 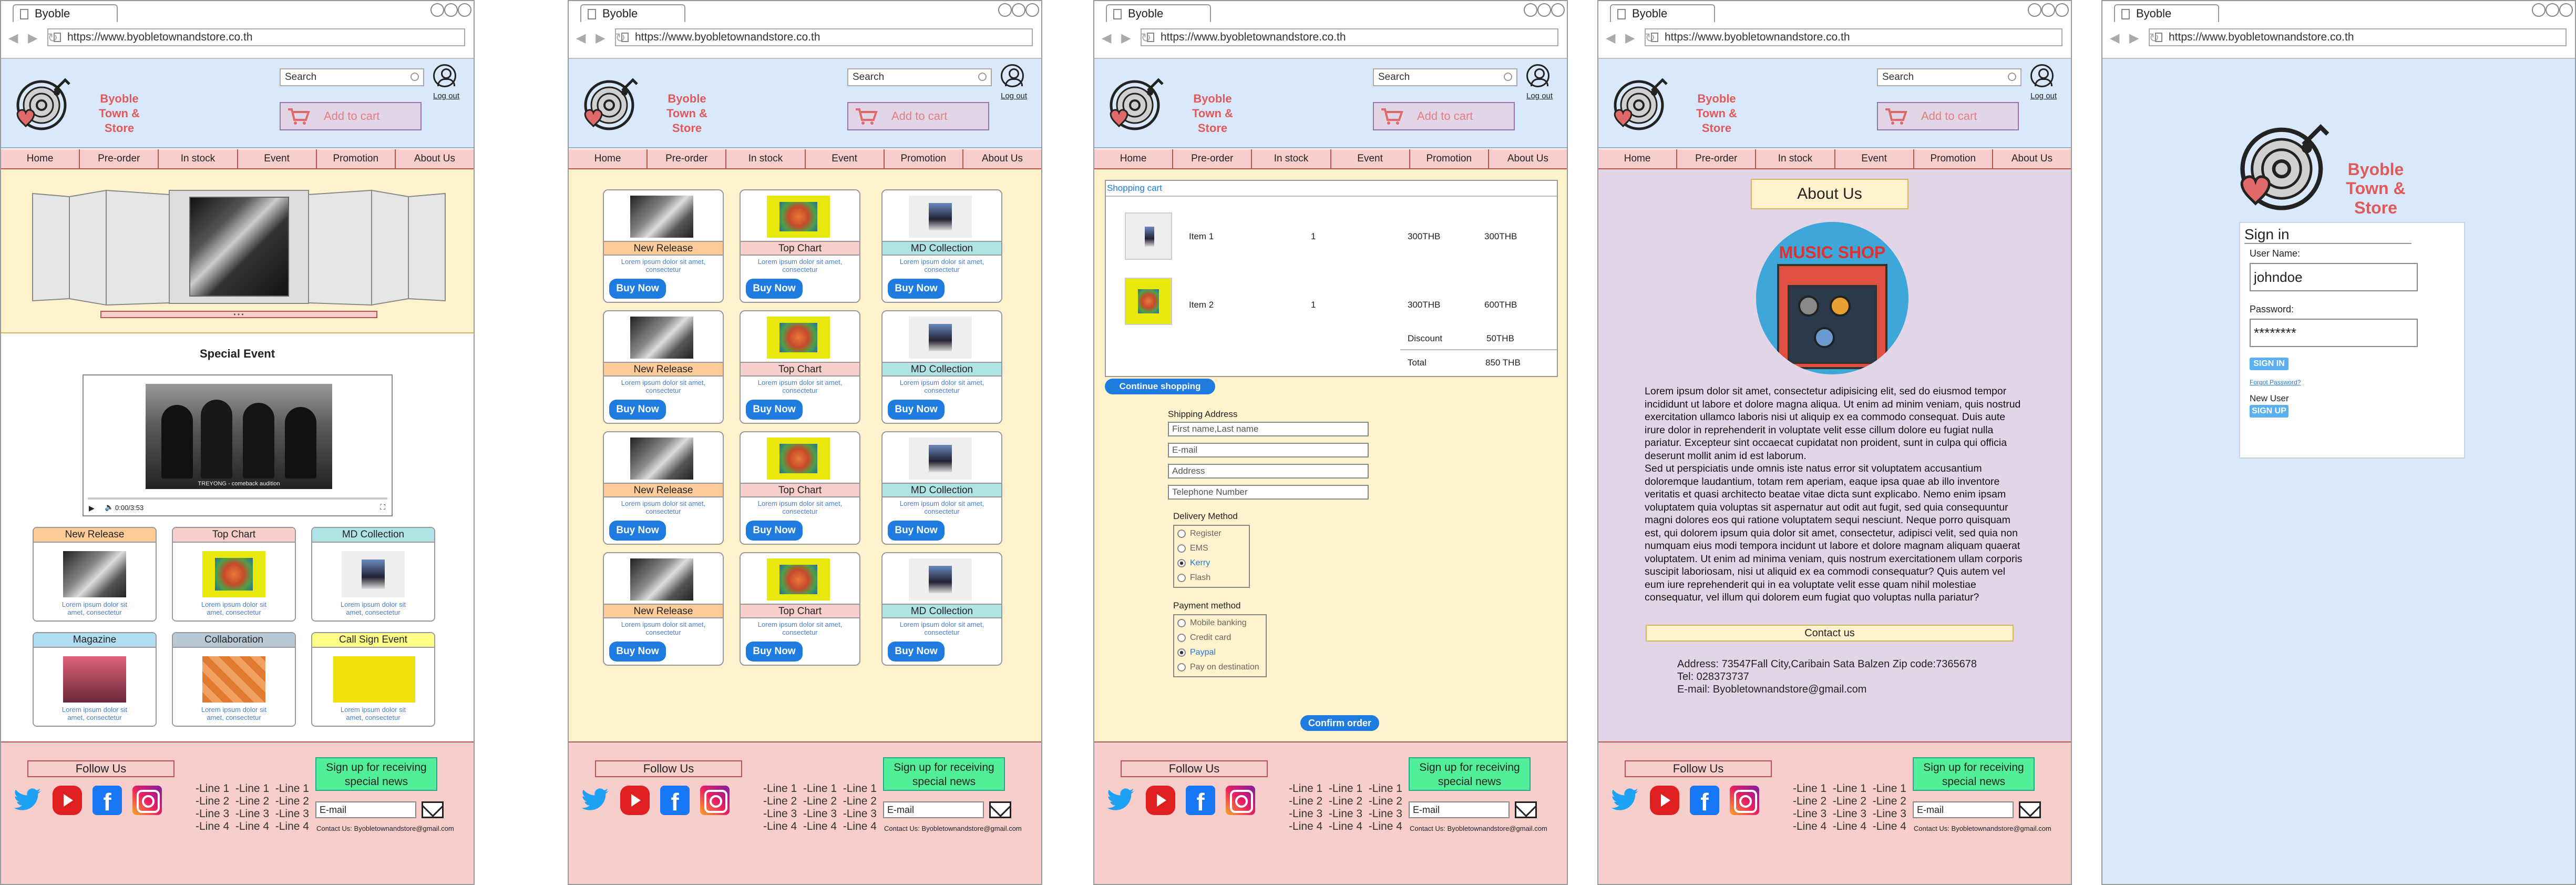 What do you see at coordinates (1268, 472) in the screenshot?
I see `shipping-field-2: Address` at bounding box center [1268, 472].